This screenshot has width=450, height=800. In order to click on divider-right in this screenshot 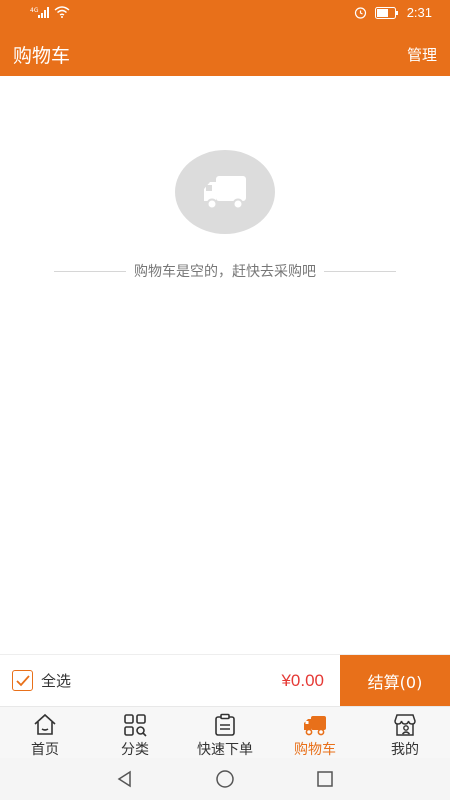, I will do `click(360, 271)`.